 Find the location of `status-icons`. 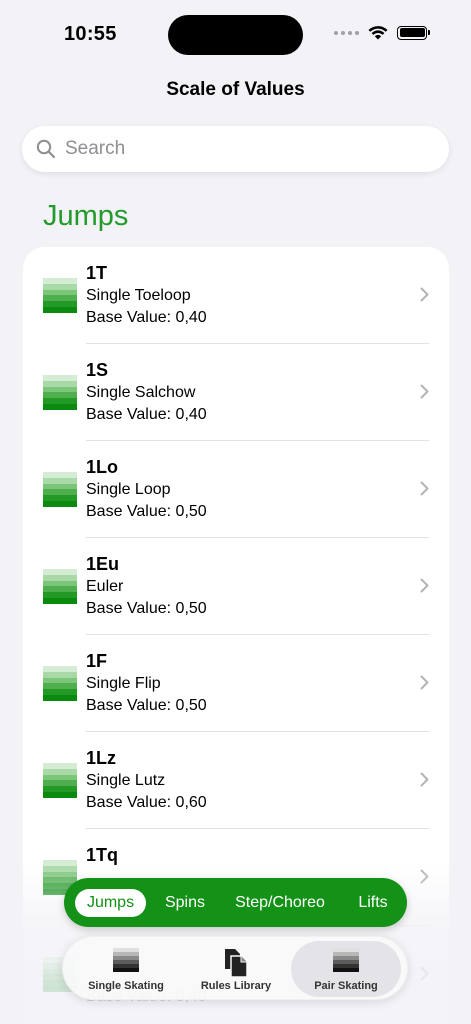

status-icons is located at coordinates (382, 32).